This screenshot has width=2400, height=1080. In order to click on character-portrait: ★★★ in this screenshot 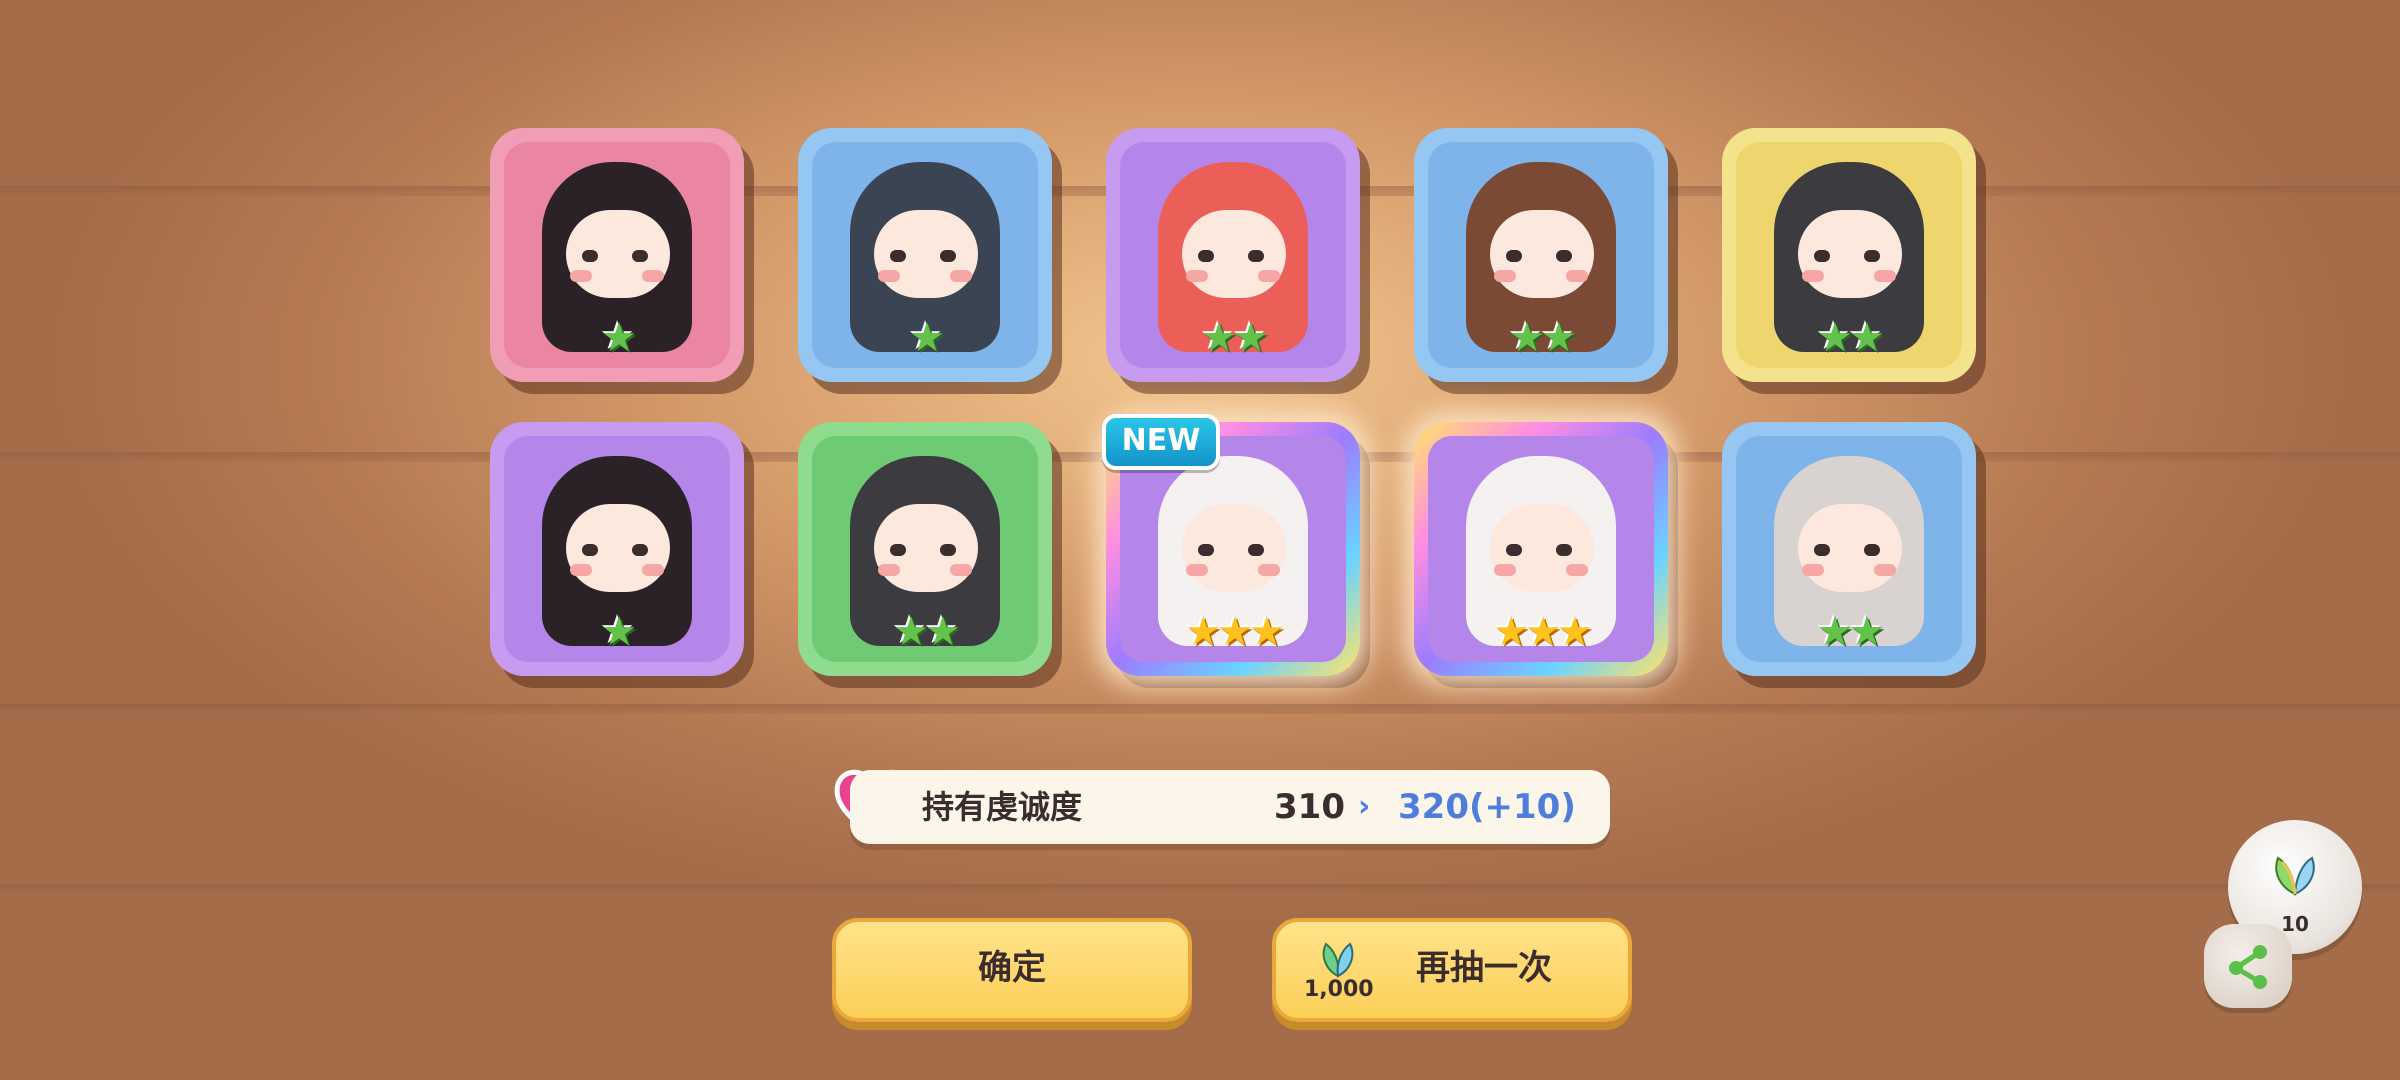, I will do `click(1541, 549)`.